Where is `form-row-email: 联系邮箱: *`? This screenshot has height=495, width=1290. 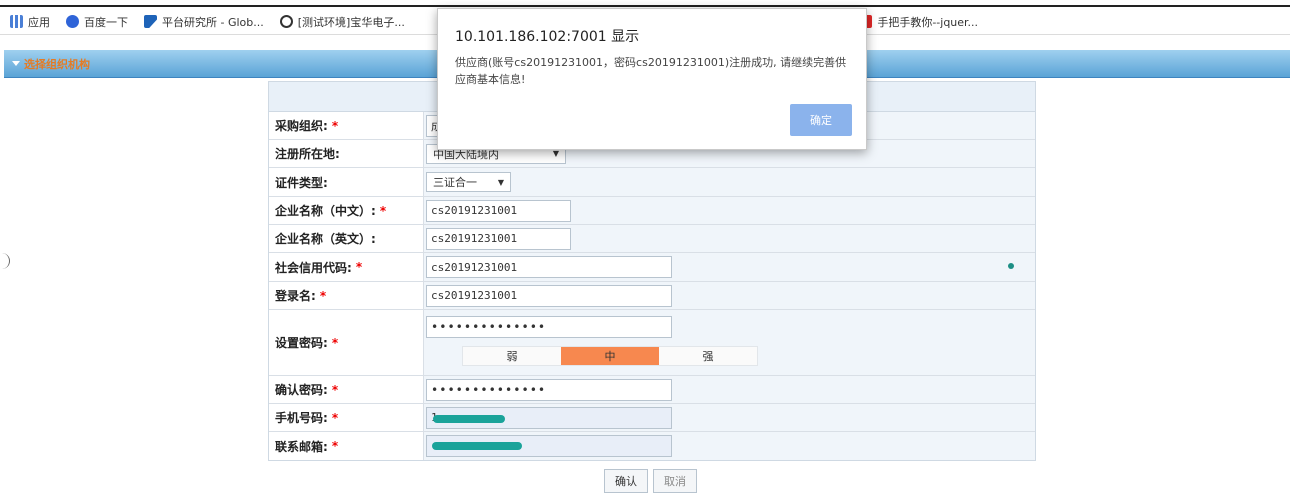 form-row-email: 联系邮箱: * is located at coordinates (652, 446).